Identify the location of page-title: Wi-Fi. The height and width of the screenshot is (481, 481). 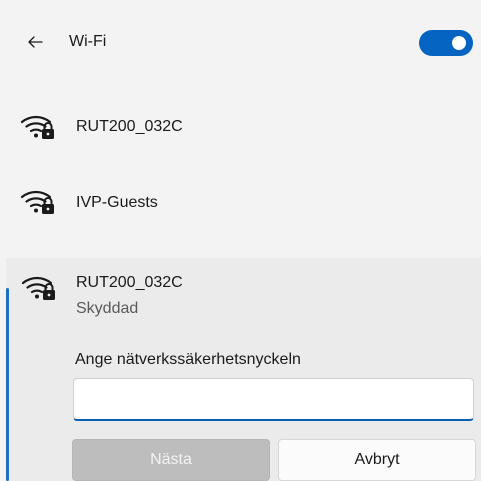
(88, 41).